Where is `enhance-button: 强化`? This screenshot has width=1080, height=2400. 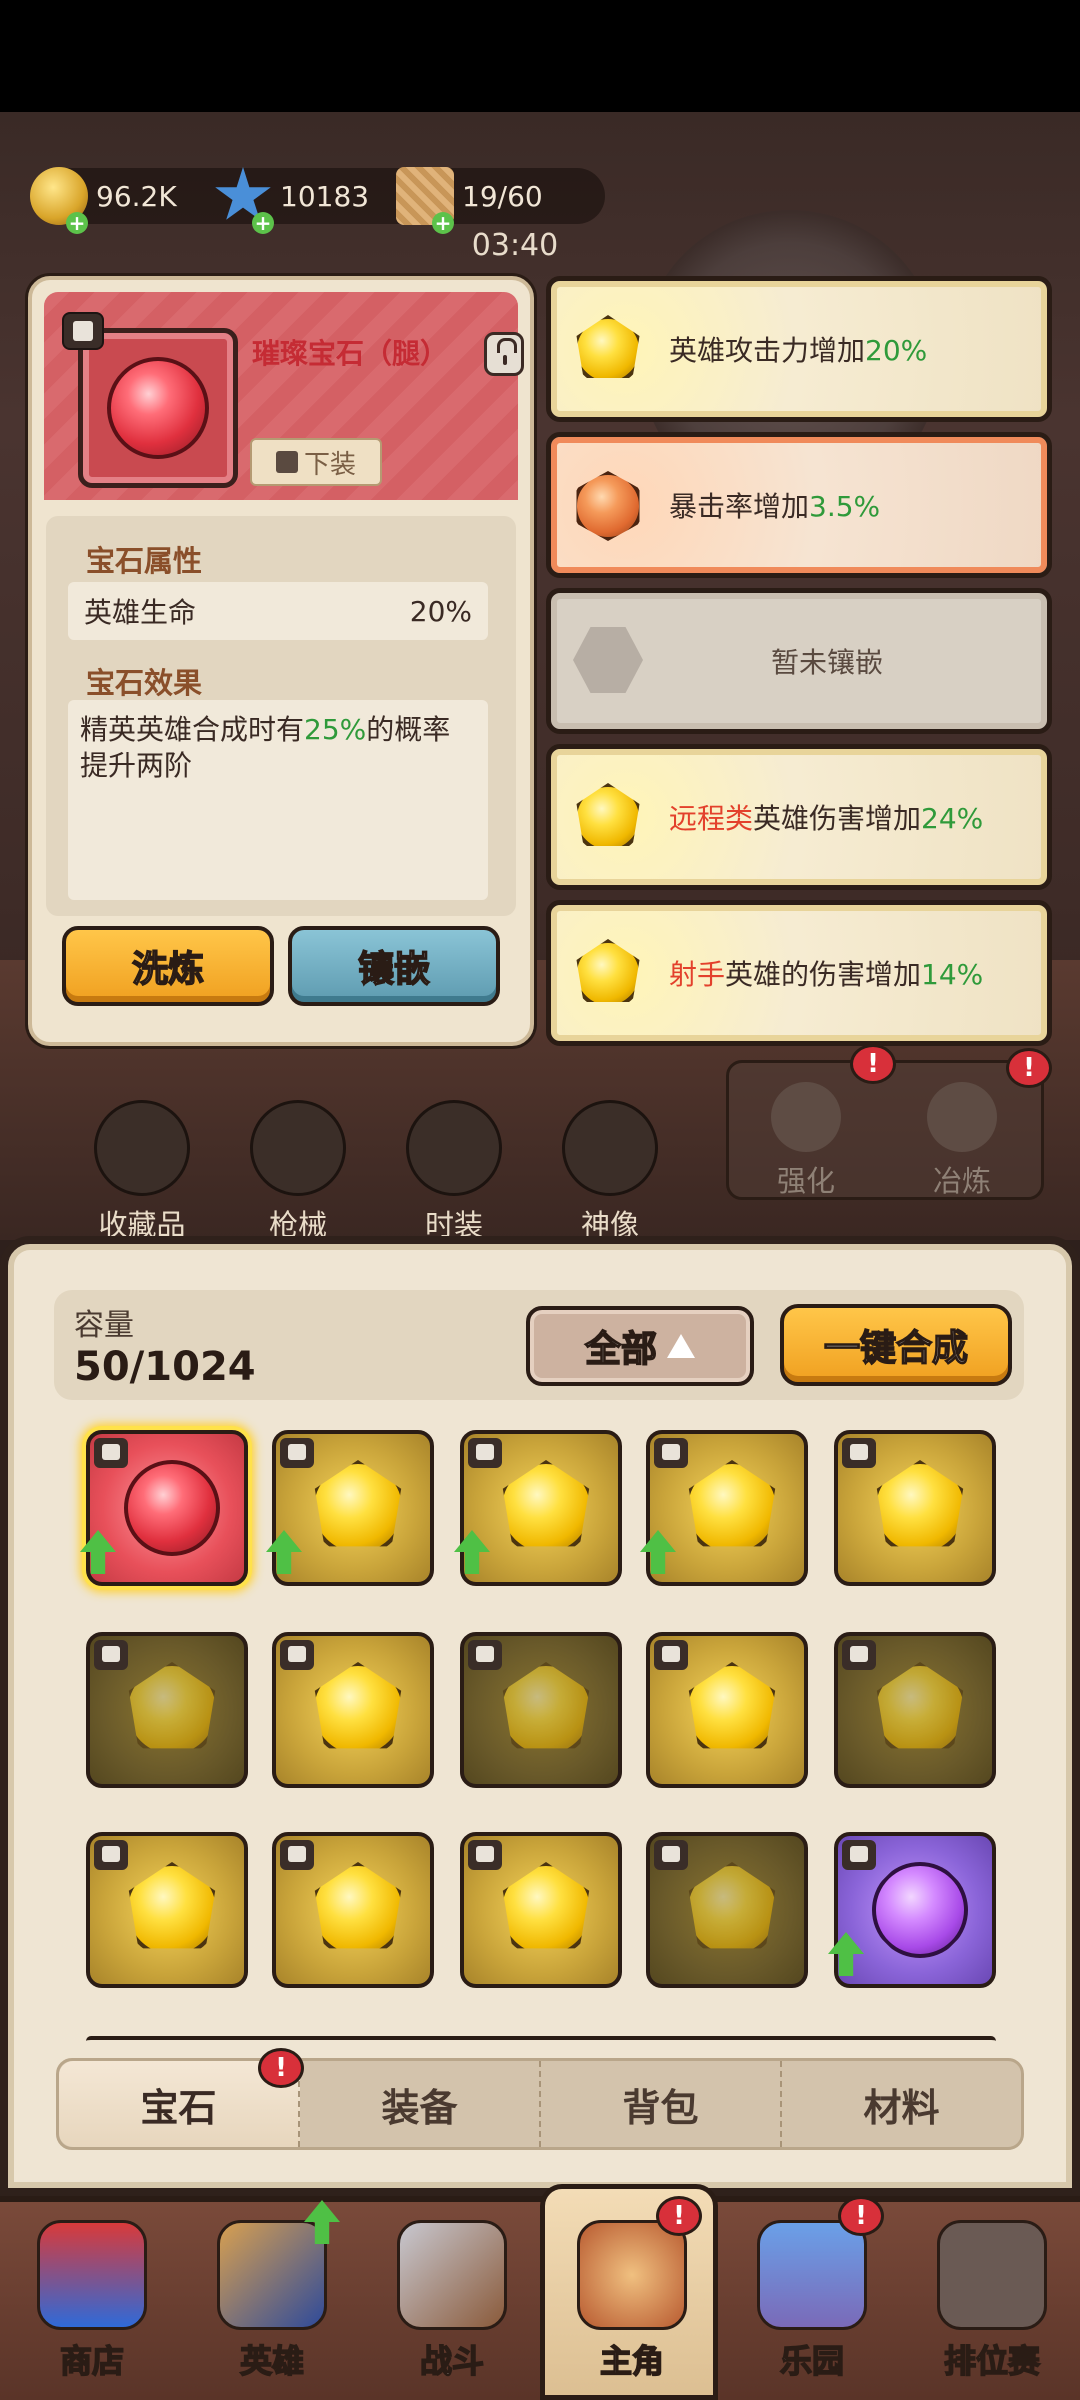
enhance-button: 强化 is located at coordinates (806, 1141).